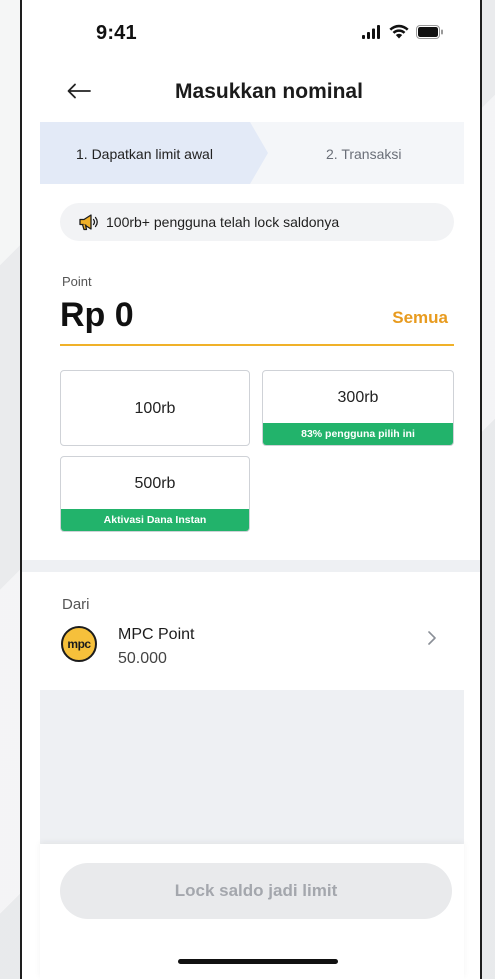 This screenshot has width=495, height=979. I want to click on select-all-button: Semua, so click(420, 318).